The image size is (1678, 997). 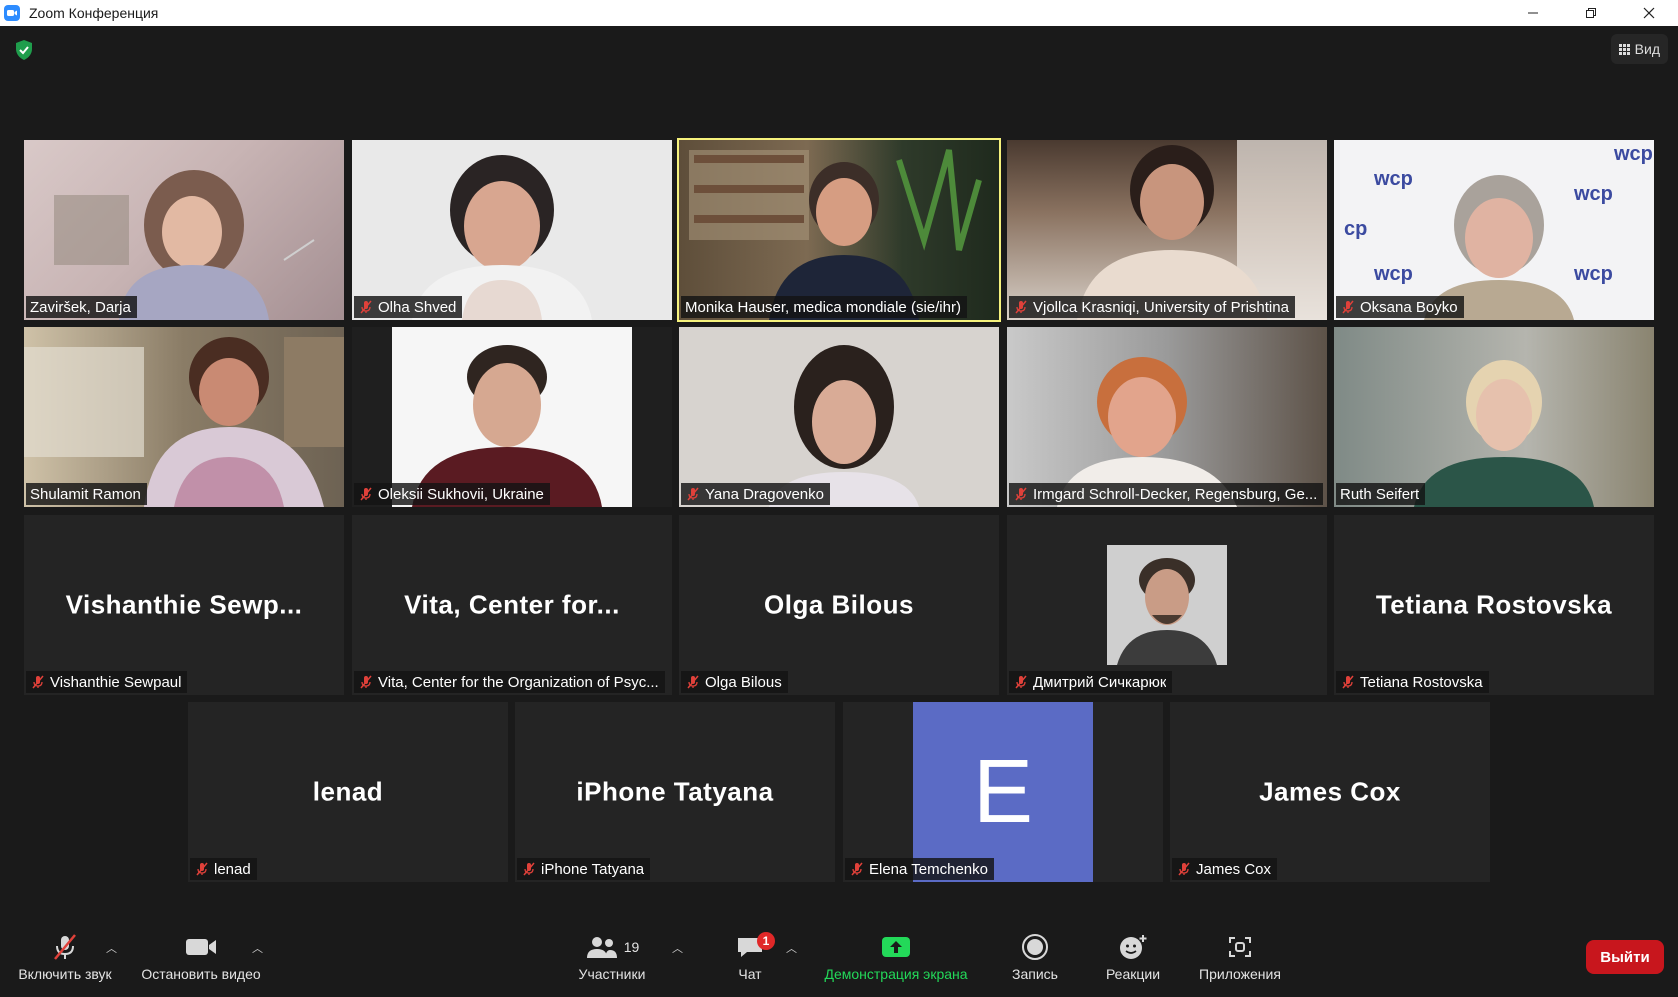 What do you see at coordinates (1133, 962) in the screenshot?
I see `reactions-button: Реакции` at bounding box center [1133, 962].